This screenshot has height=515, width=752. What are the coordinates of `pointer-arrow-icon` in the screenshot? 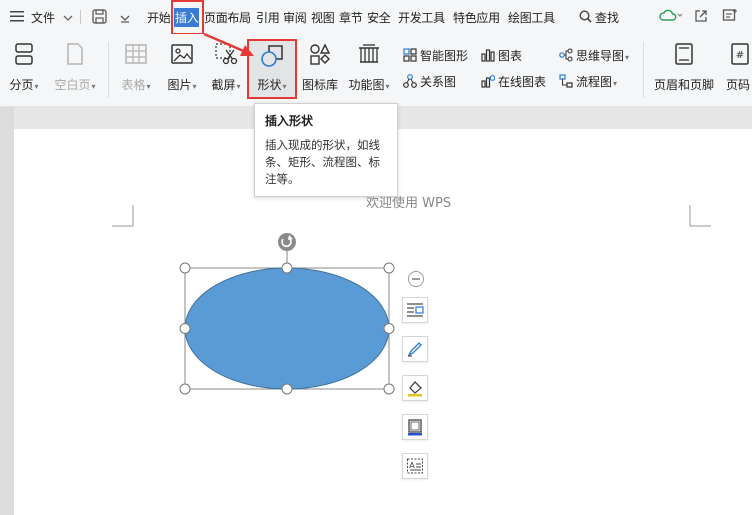 It's located at (228, 44).